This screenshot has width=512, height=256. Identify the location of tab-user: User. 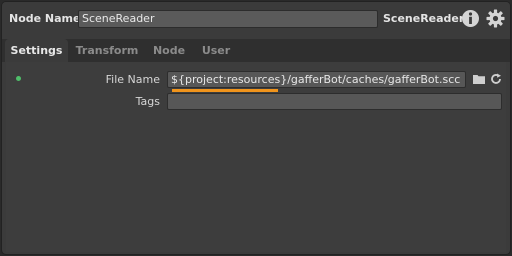
(216, 50).